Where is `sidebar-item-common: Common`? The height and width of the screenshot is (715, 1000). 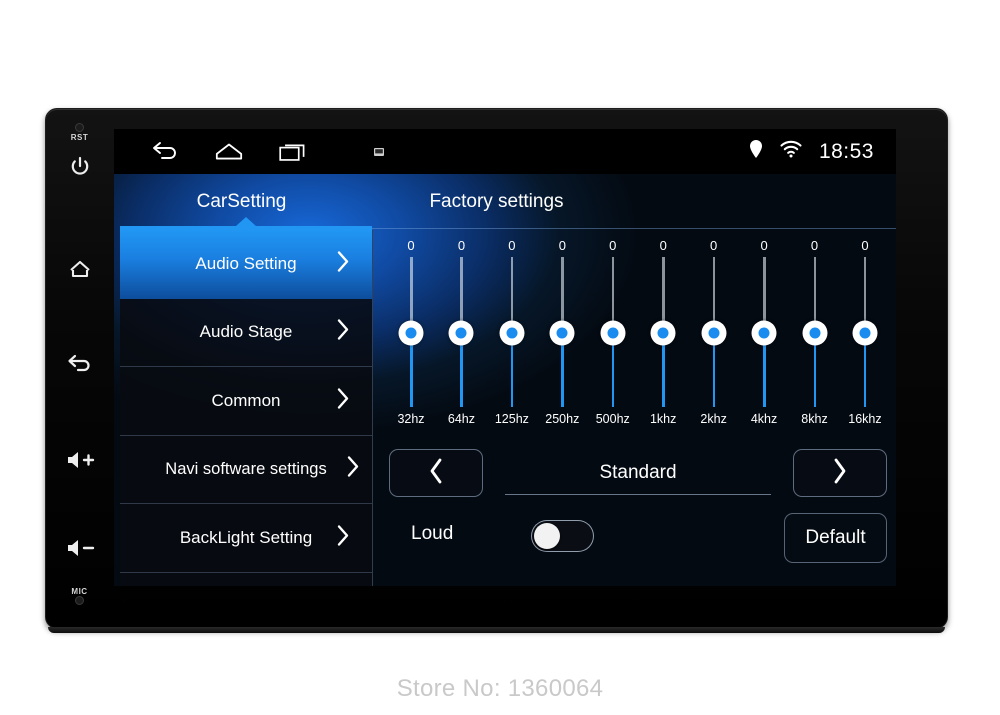 sidebar-item-common: Common is located at coordinates (246, 401).